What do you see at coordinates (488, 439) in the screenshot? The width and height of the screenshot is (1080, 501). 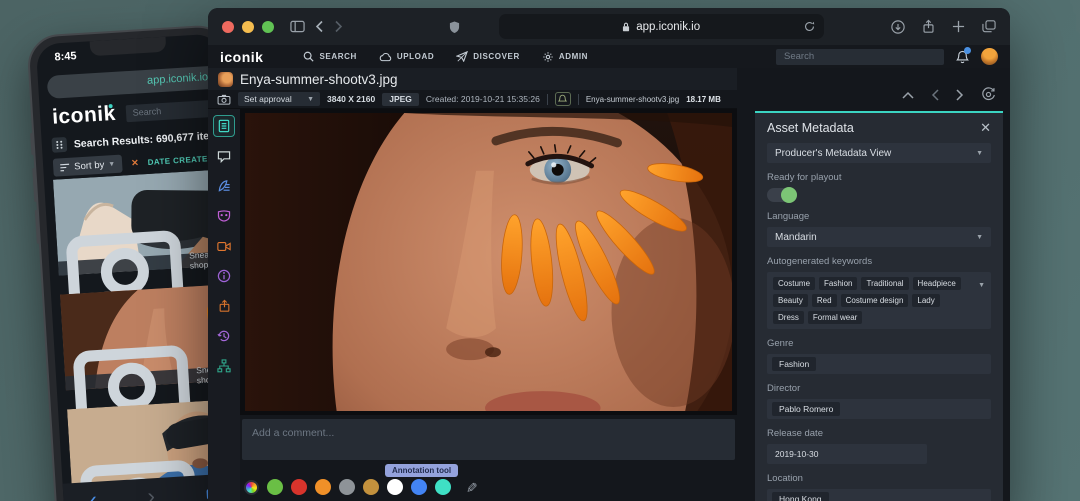 I see `comment-input` at bounding box center [488, 439].